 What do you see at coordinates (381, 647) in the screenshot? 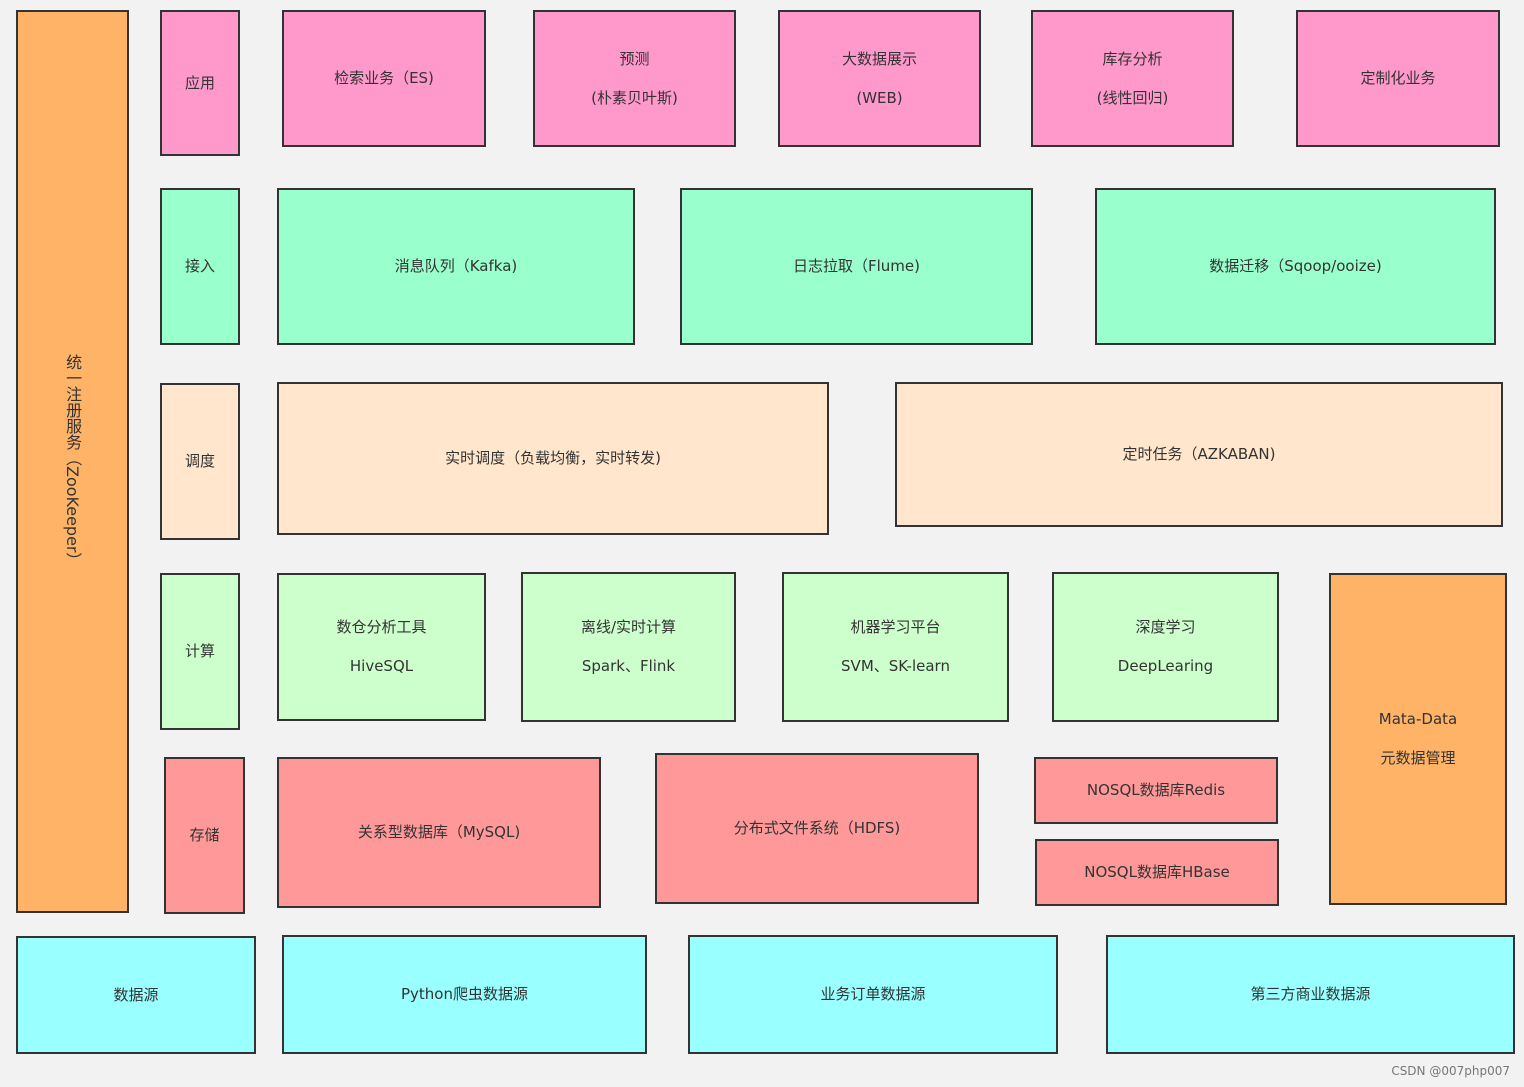
I see `compute-hive: 数仓分析工具 HiveSQL` at bounding box center [381, 647].